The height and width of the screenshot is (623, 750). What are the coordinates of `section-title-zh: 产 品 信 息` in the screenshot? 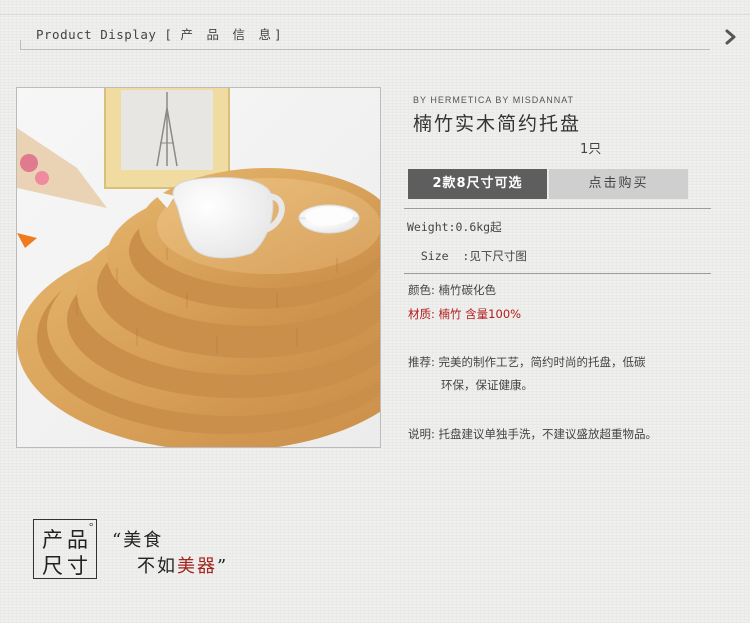 It's located at (227, 34).